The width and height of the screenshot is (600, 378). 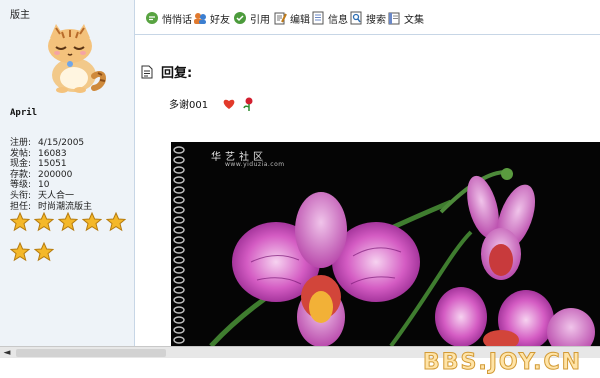 I want to click on heart-icon, so click(x=229, y=104).